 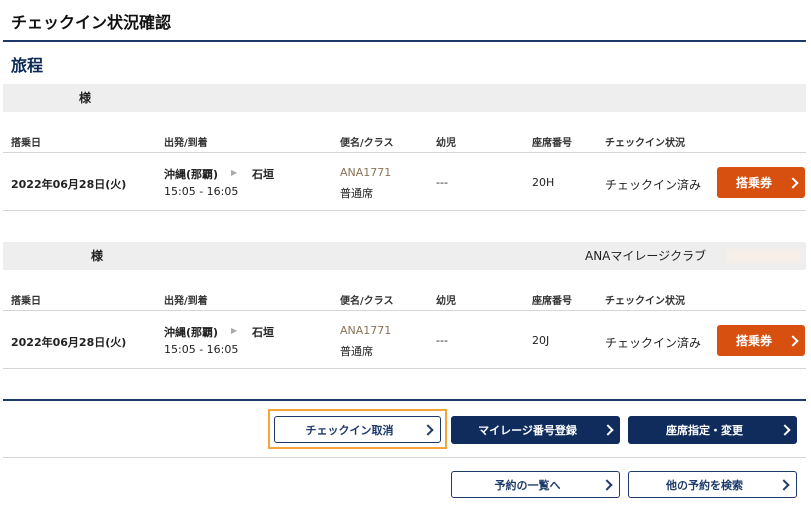 I want to click on page-title: チェックイン状況確認, so click(x=91, y=22).